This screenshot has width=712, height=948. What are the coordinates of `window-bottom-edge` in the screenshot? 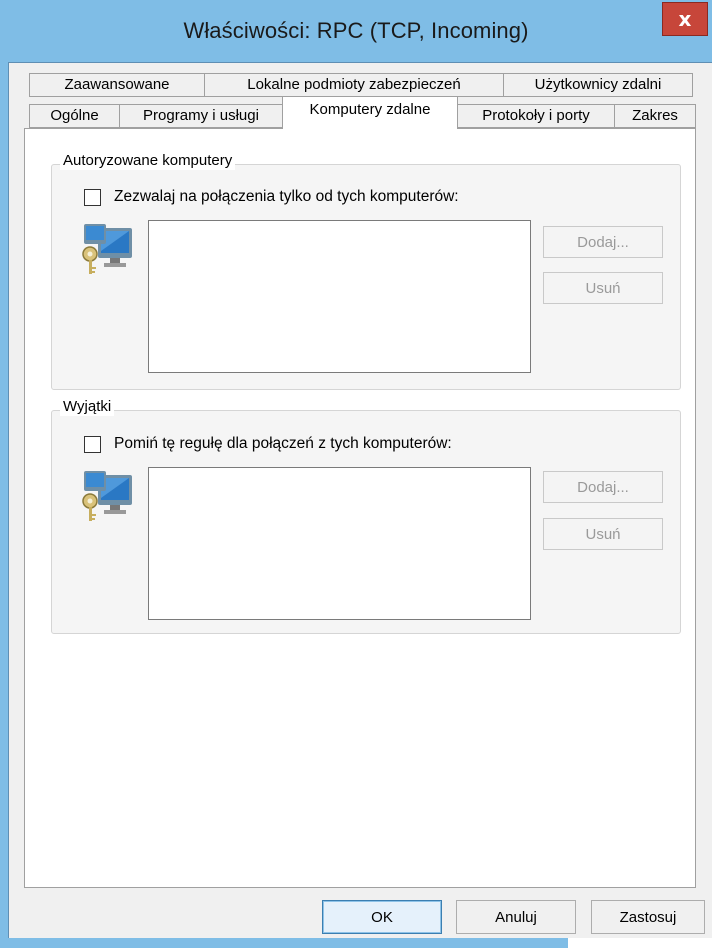 It's located at (356, 943).